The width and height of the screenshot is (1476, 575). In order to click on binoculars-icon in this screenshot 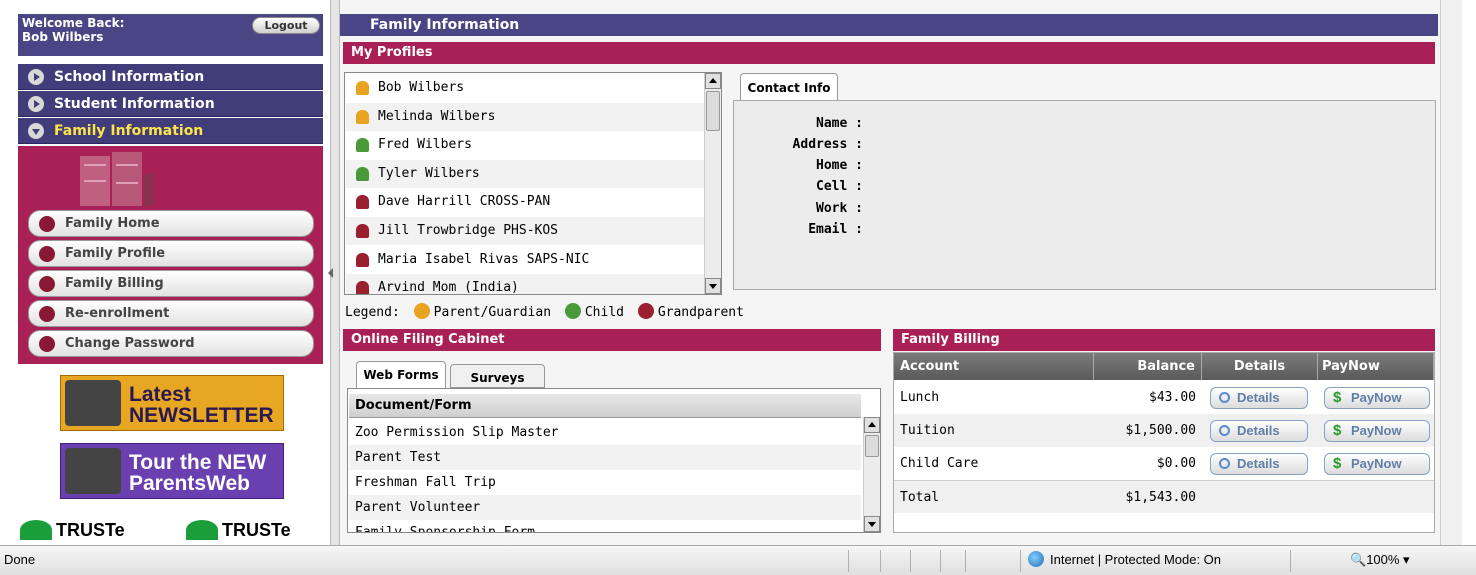, I will do `click(93, 471)`.